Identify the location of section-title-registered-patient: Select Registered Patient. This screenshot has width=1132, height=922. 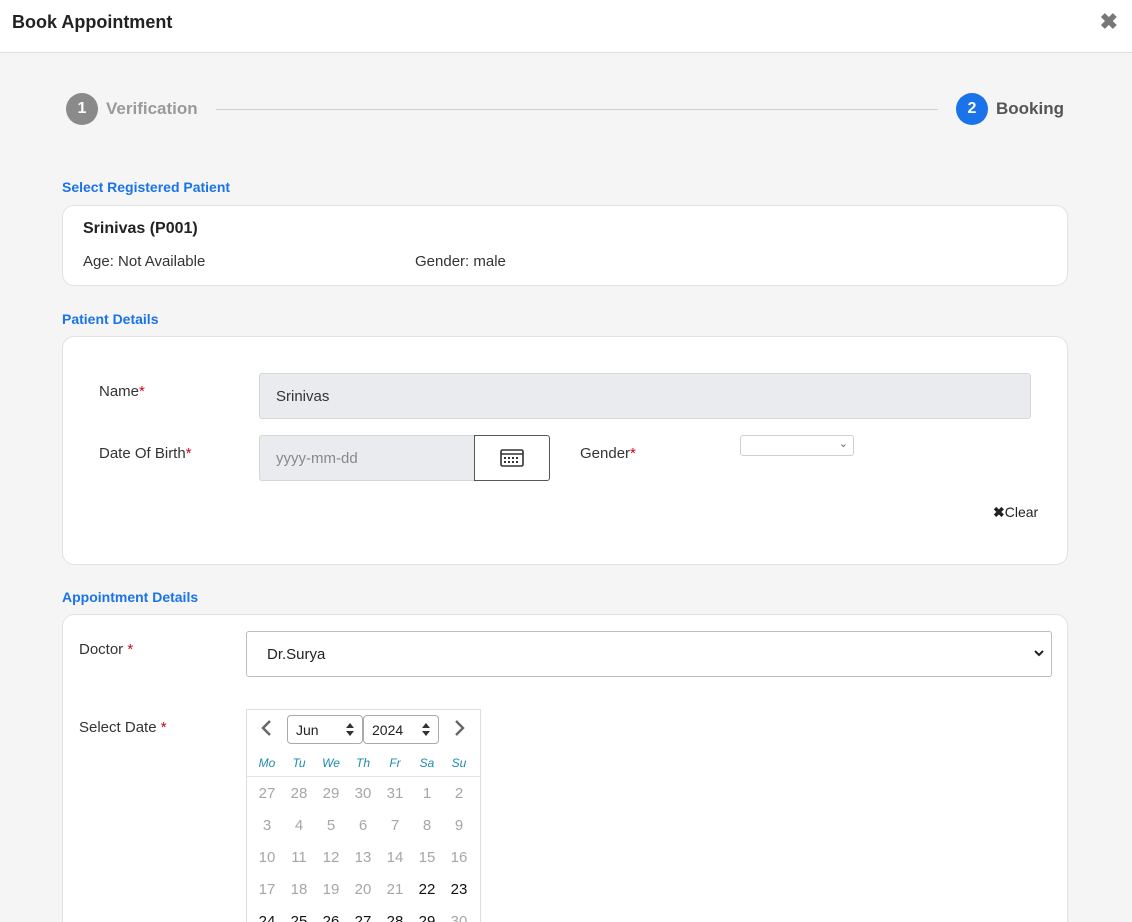
(146, 187).